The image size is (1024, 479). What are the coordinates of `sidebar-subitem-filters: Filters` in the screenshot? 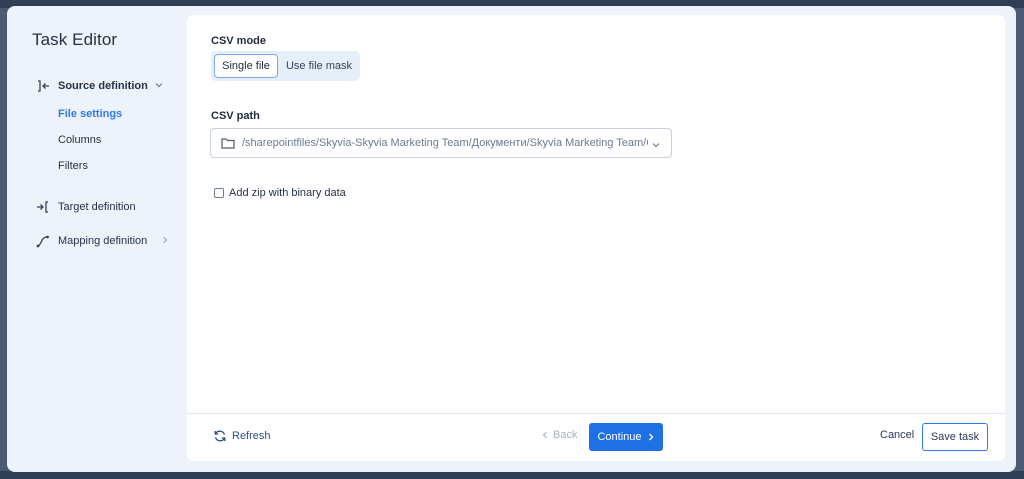 It's located at (73, 166).